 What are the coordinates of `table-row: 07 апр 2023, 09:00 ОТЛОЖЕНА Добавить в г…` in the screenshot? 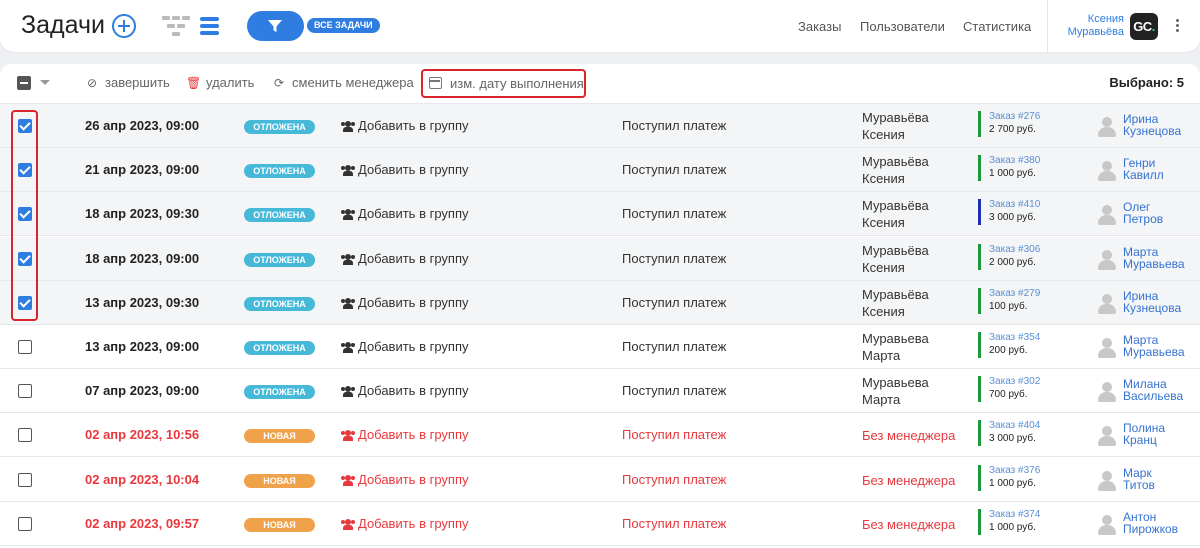 It's located at (600, 391).